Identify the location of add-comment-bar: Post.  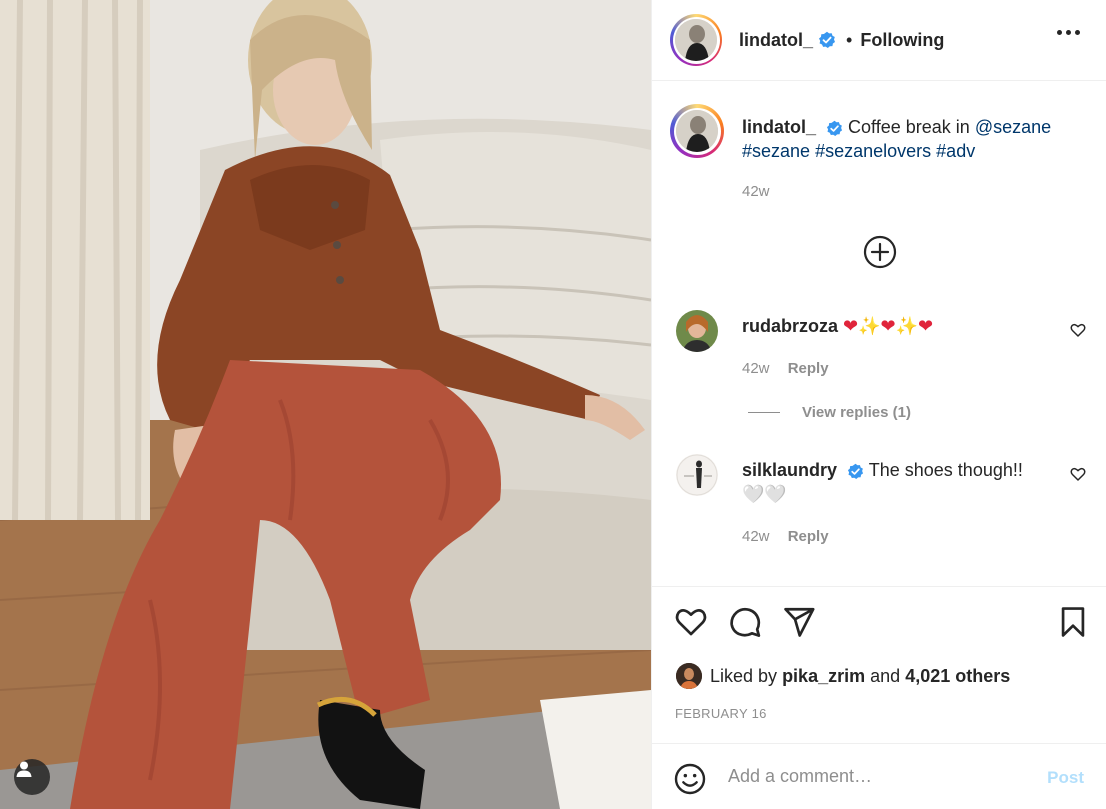
(879, 776).